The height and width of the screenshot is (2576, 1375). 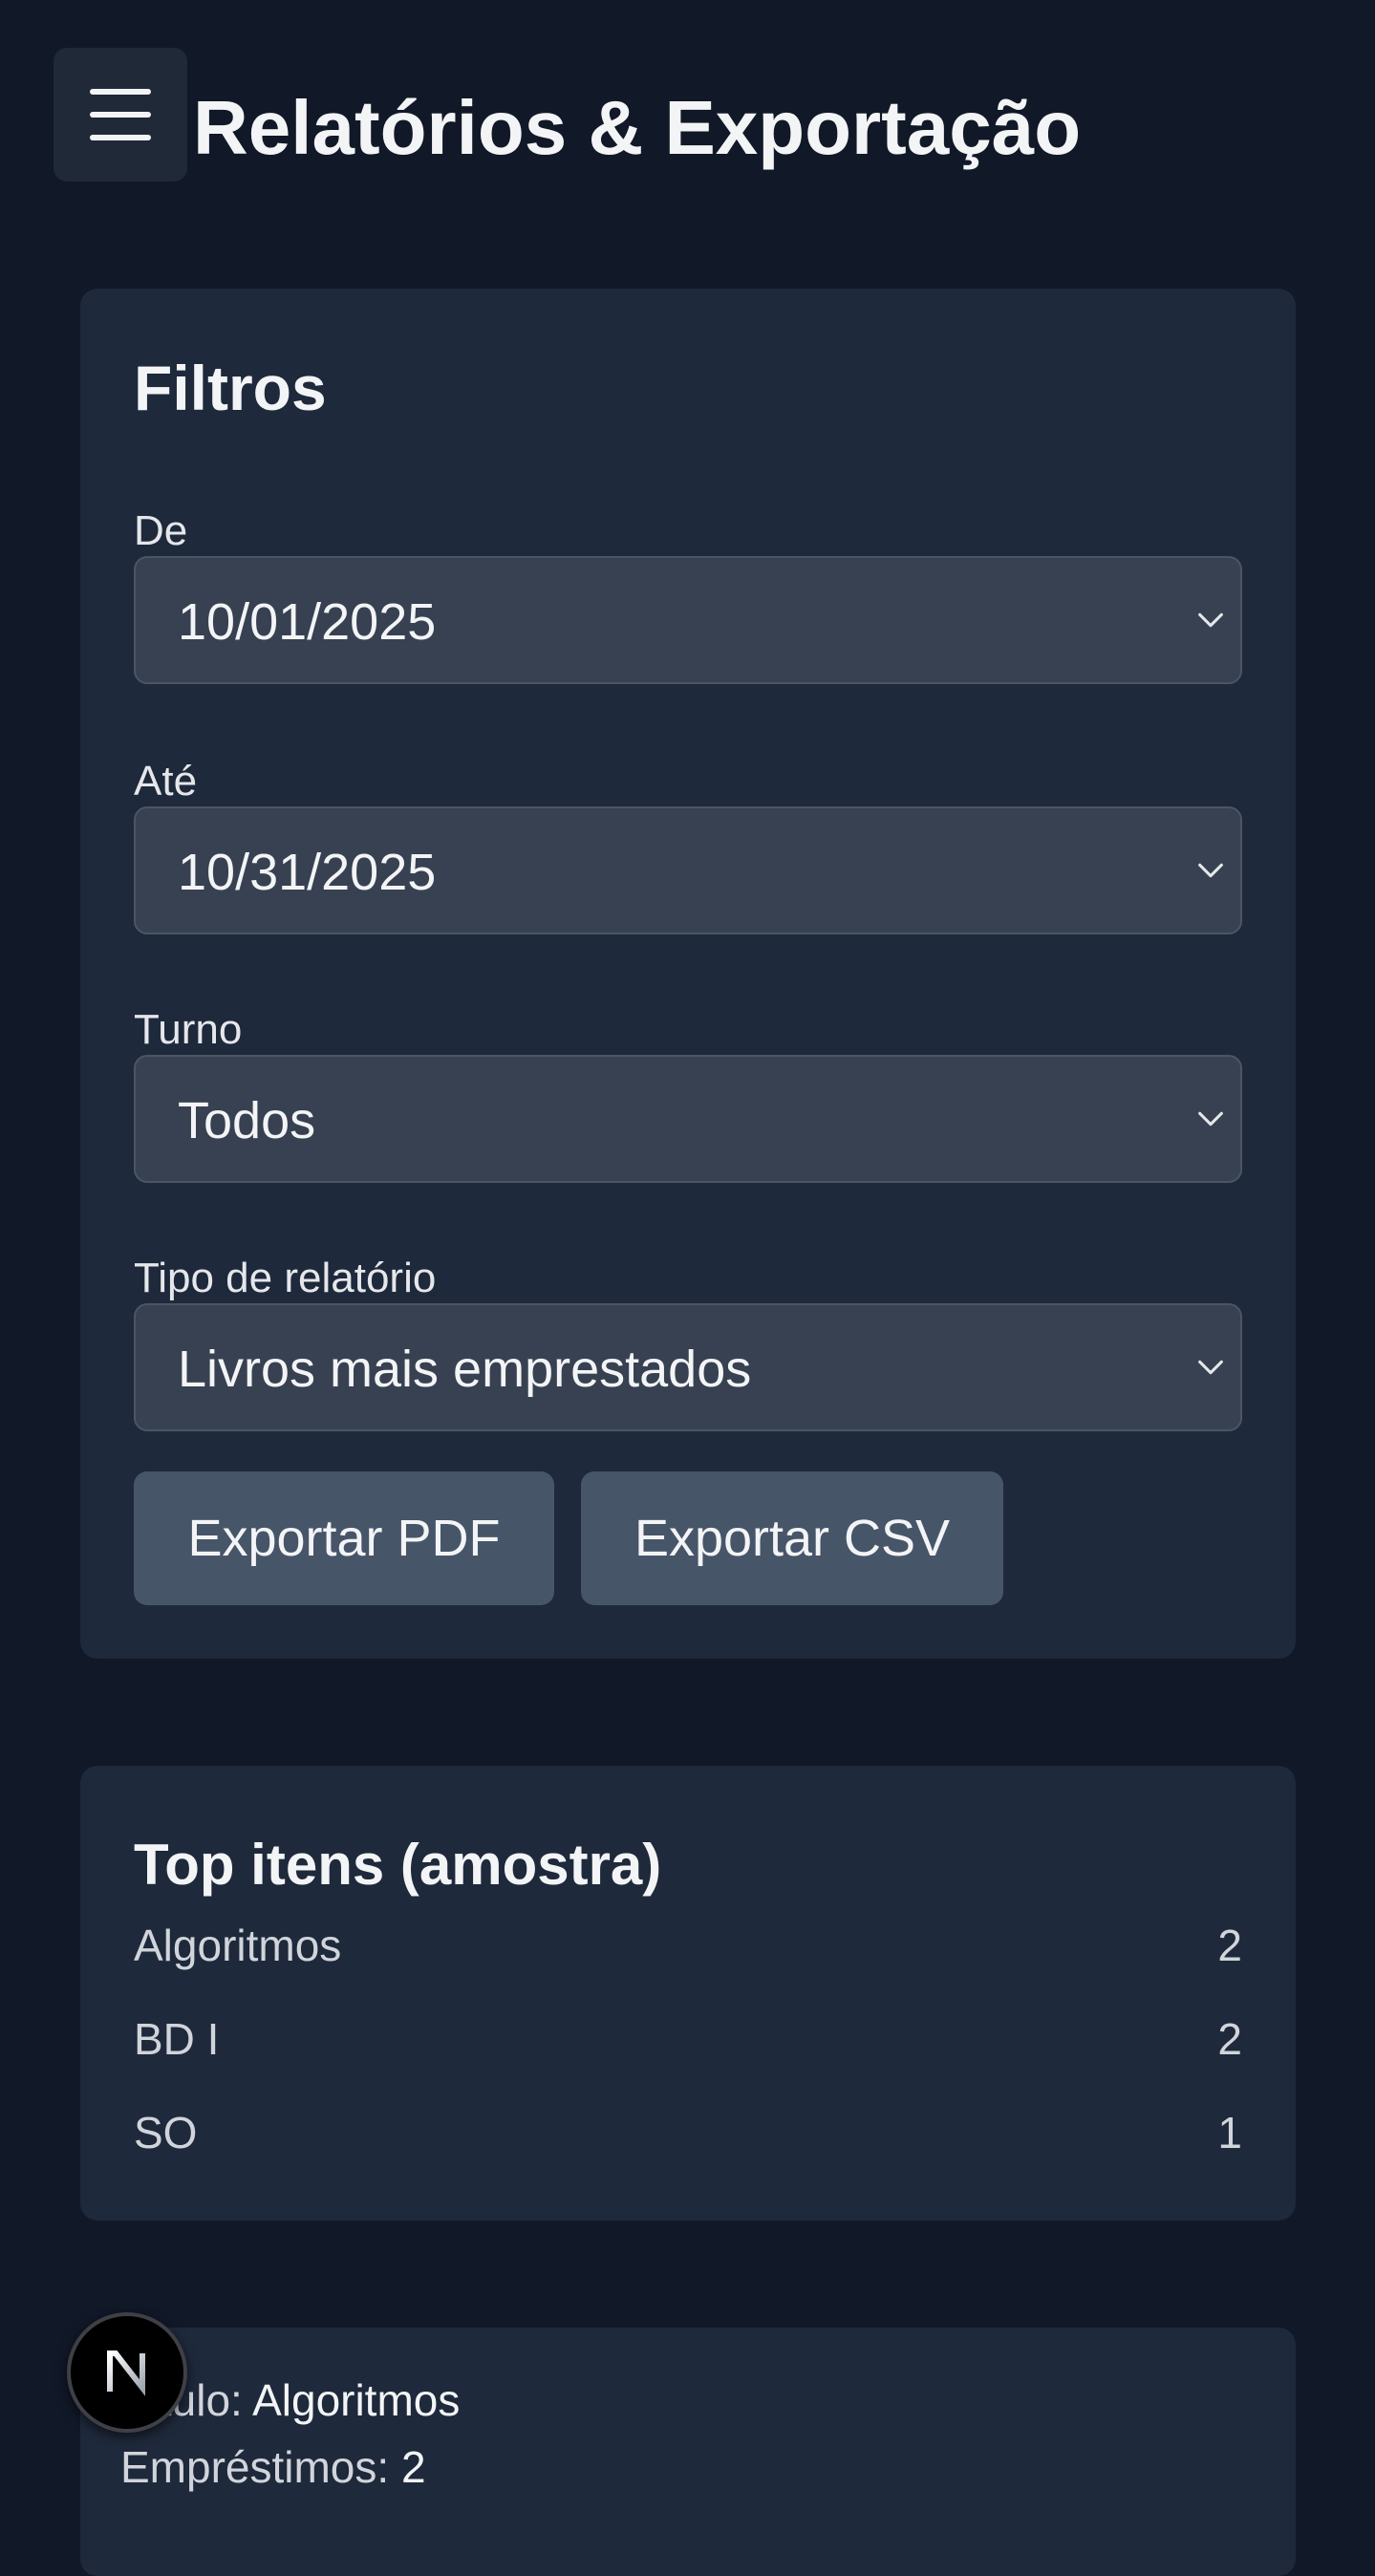 I want to click on export-csv-button: Exportar CSV, so click(x=792, y=1538).